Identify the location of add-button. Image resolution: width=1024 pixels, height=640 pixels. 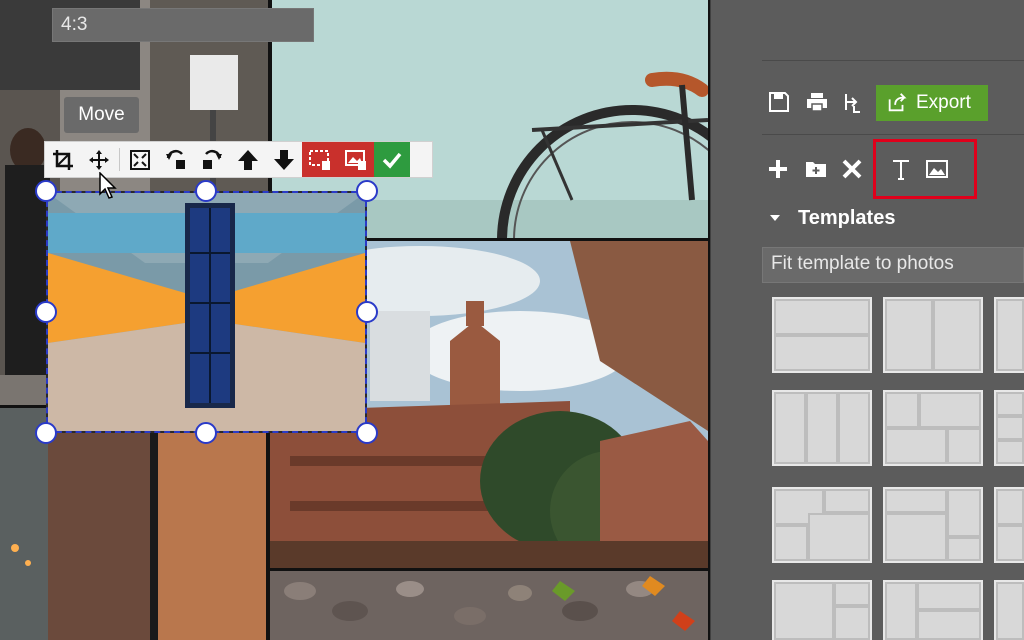
(778, 169).